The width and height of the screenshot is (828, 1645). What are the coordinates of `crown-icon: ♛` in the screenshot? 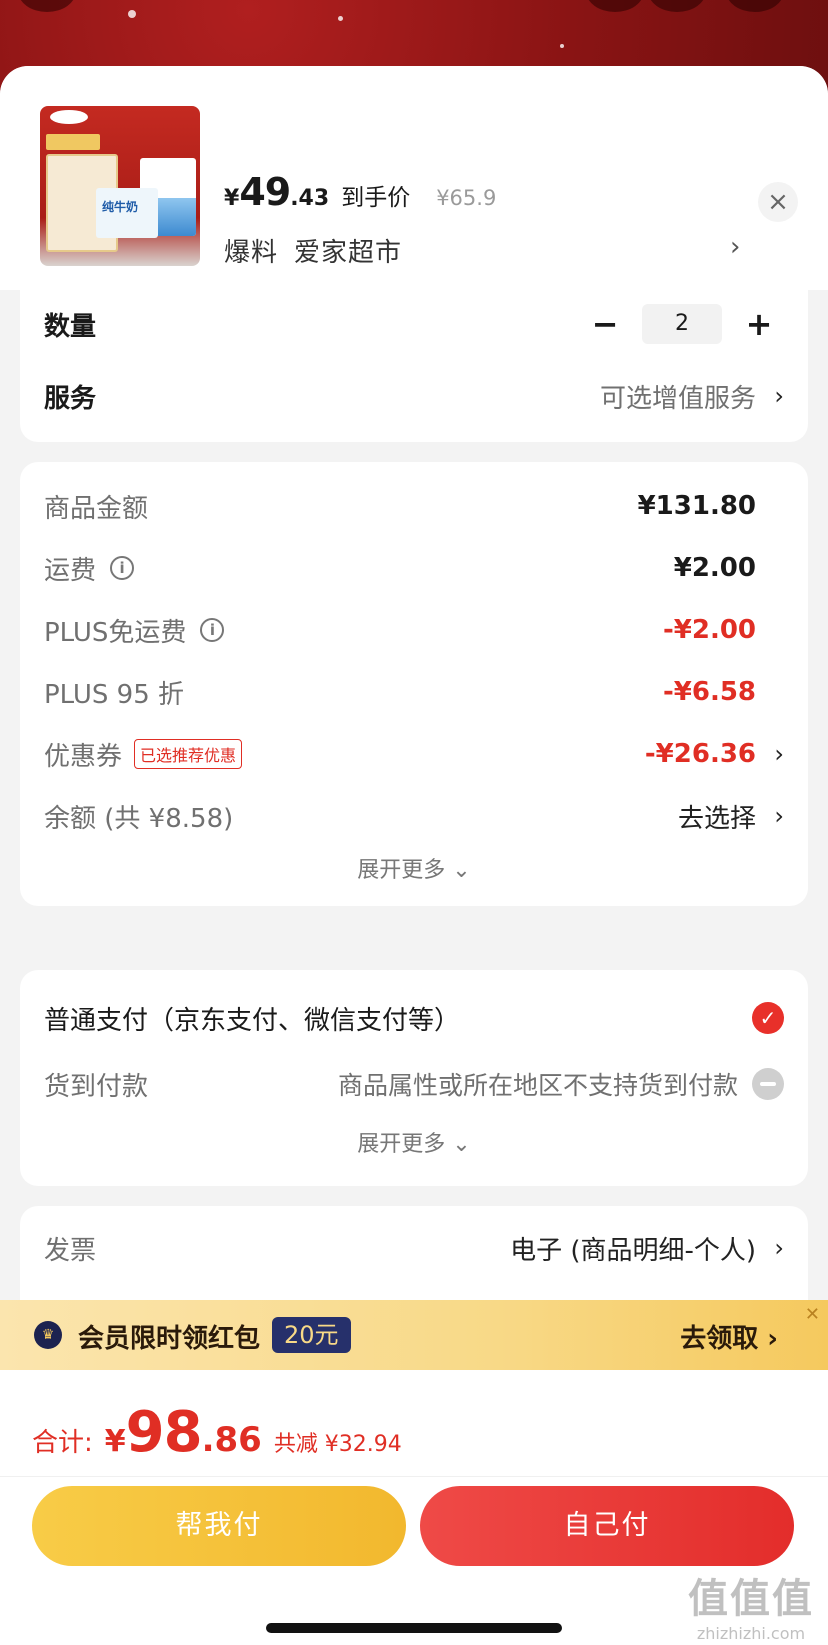 It's located at (48, 1335).